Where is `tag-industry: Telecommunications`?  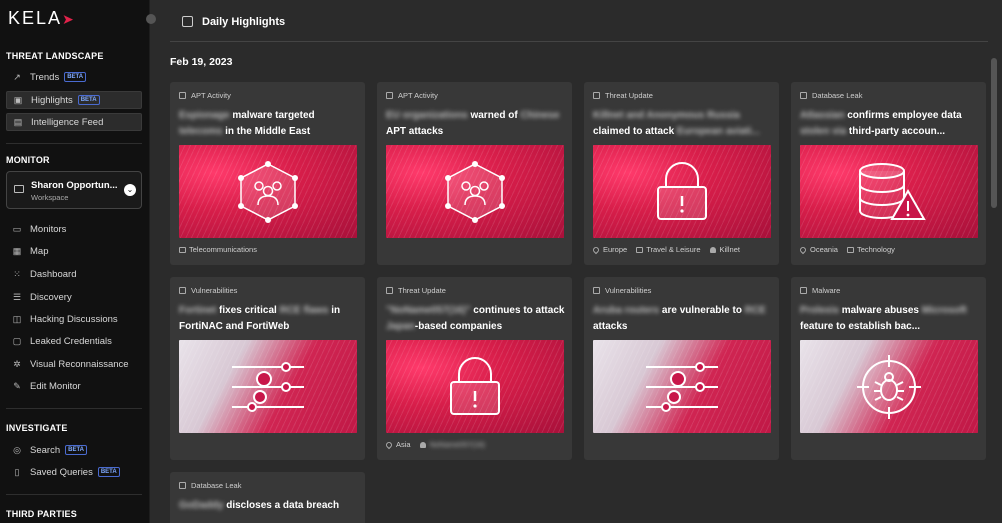
tag-industry: Telecommunications is located at coordinates (218, 249).